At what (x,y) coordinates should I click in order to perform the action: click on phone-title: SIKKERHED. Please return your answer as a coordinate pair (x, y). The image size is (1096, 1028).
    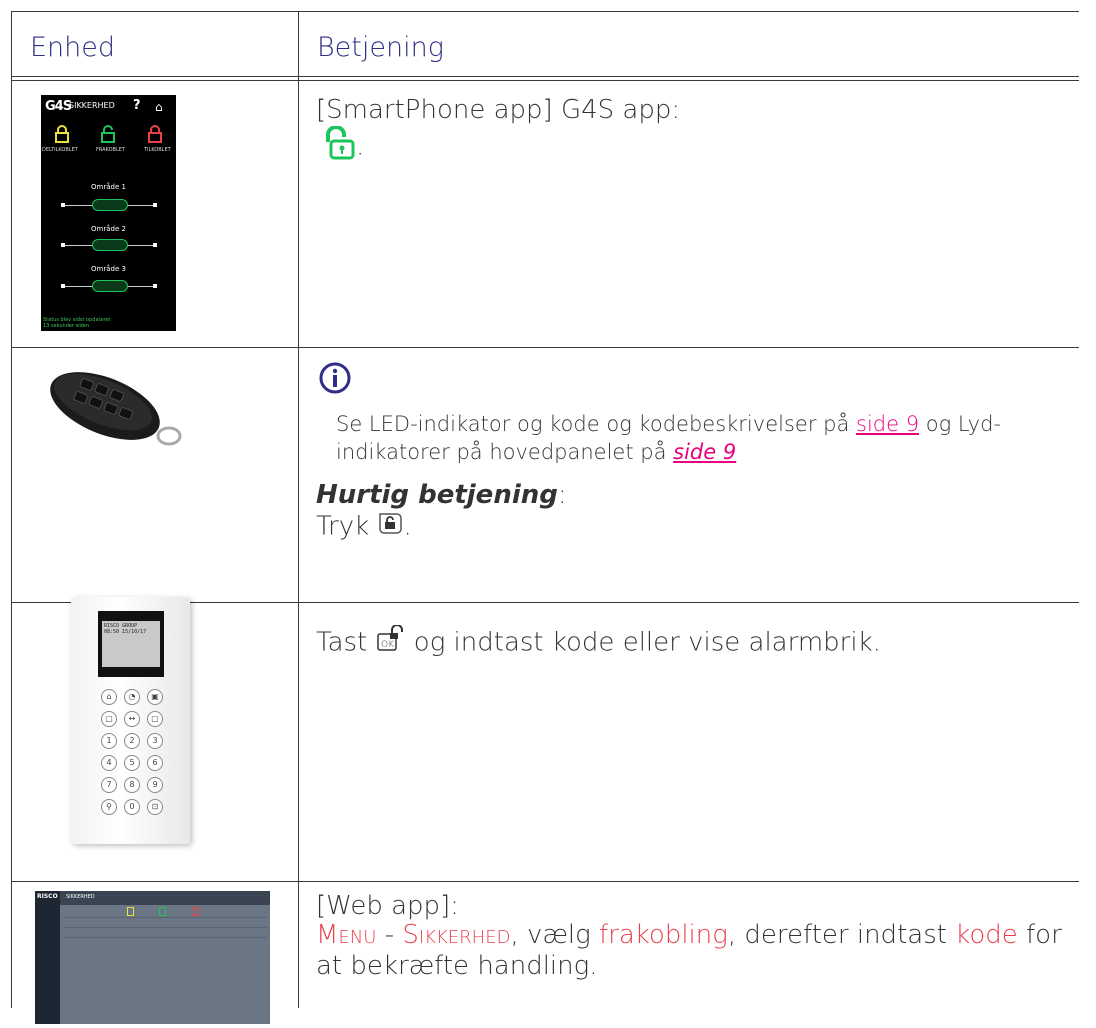
    Looking at the image, I should click on (92, 105).